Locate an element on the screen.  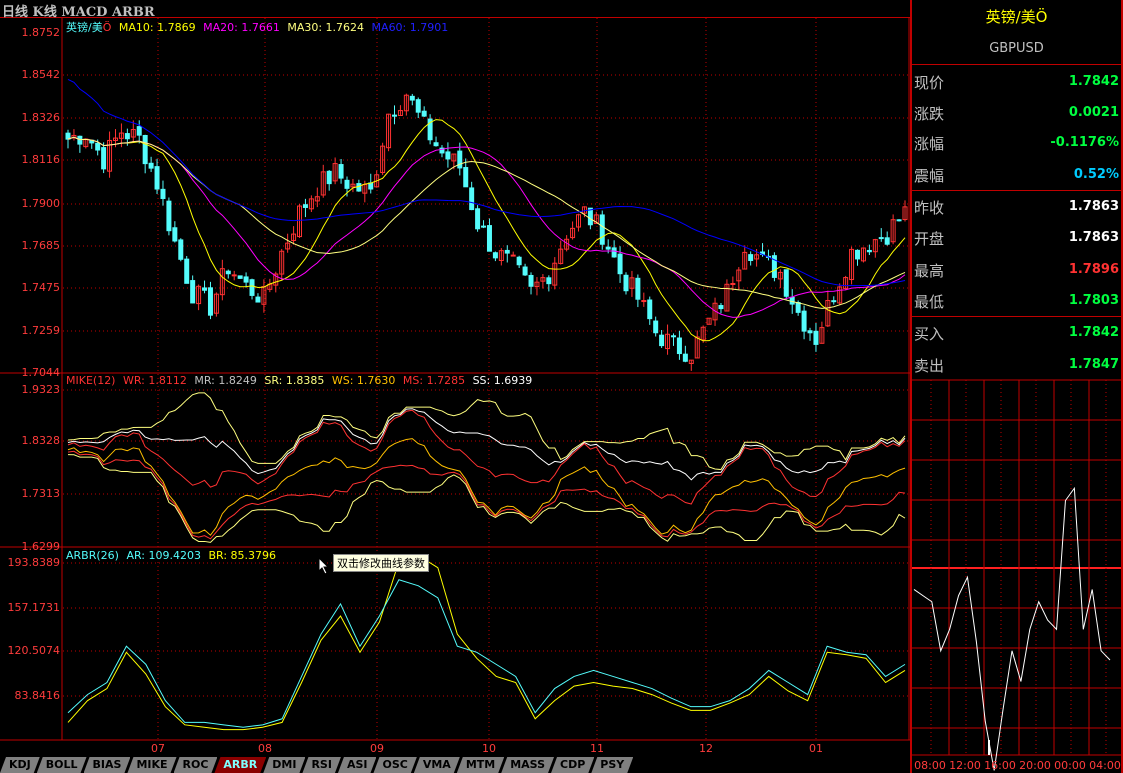
time-label: 04:00 is located at coordinates (1105, 765).